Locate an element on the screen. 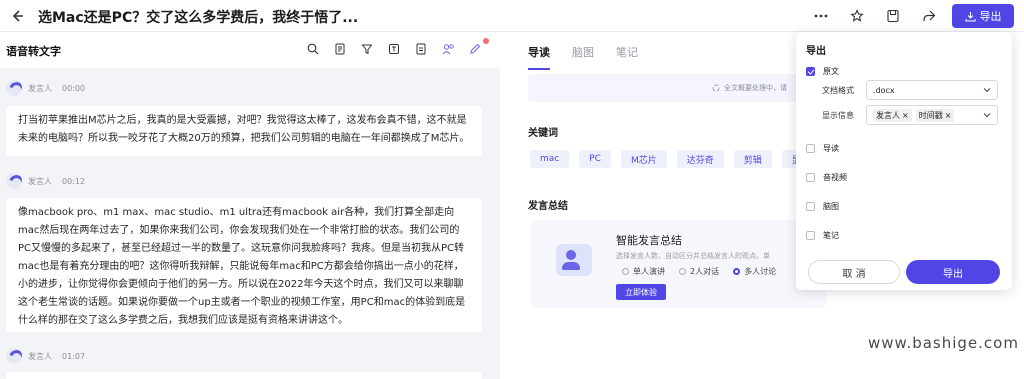 The height and width of the screenshot is (379, 1024). chip-label: 时间戳 is located at coordinates (930, 115).